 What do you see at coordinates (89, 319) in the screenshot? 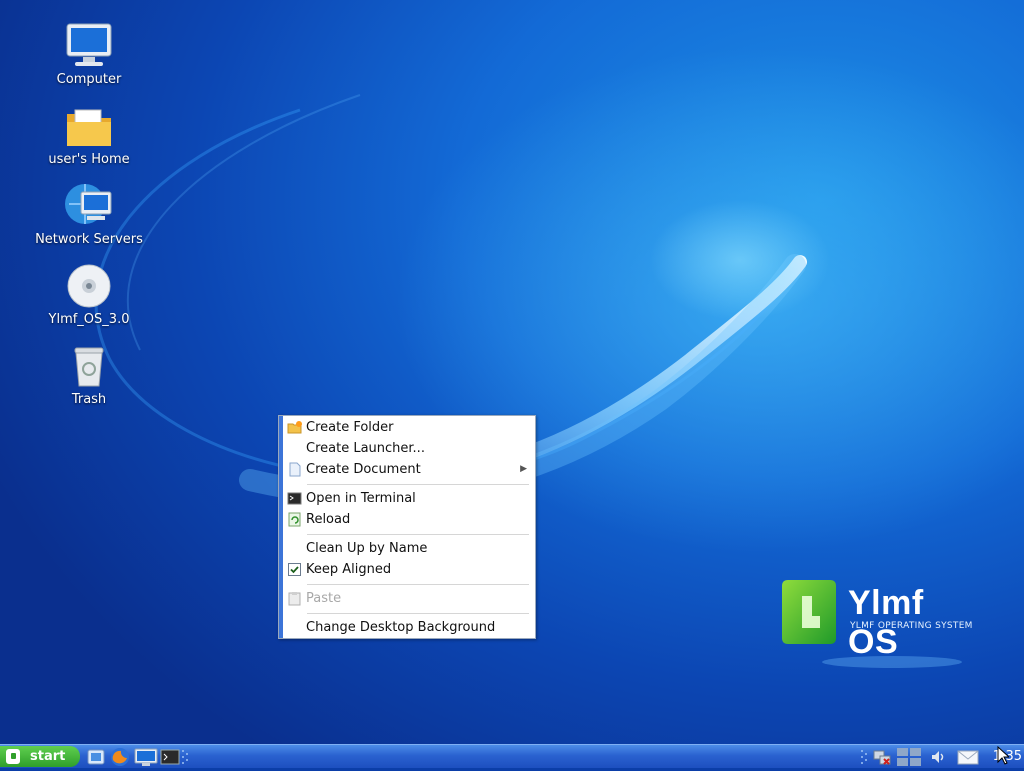
I see `desktop-icon-label: Ylmf_OS_3.0` at bounding box center [89, 319].